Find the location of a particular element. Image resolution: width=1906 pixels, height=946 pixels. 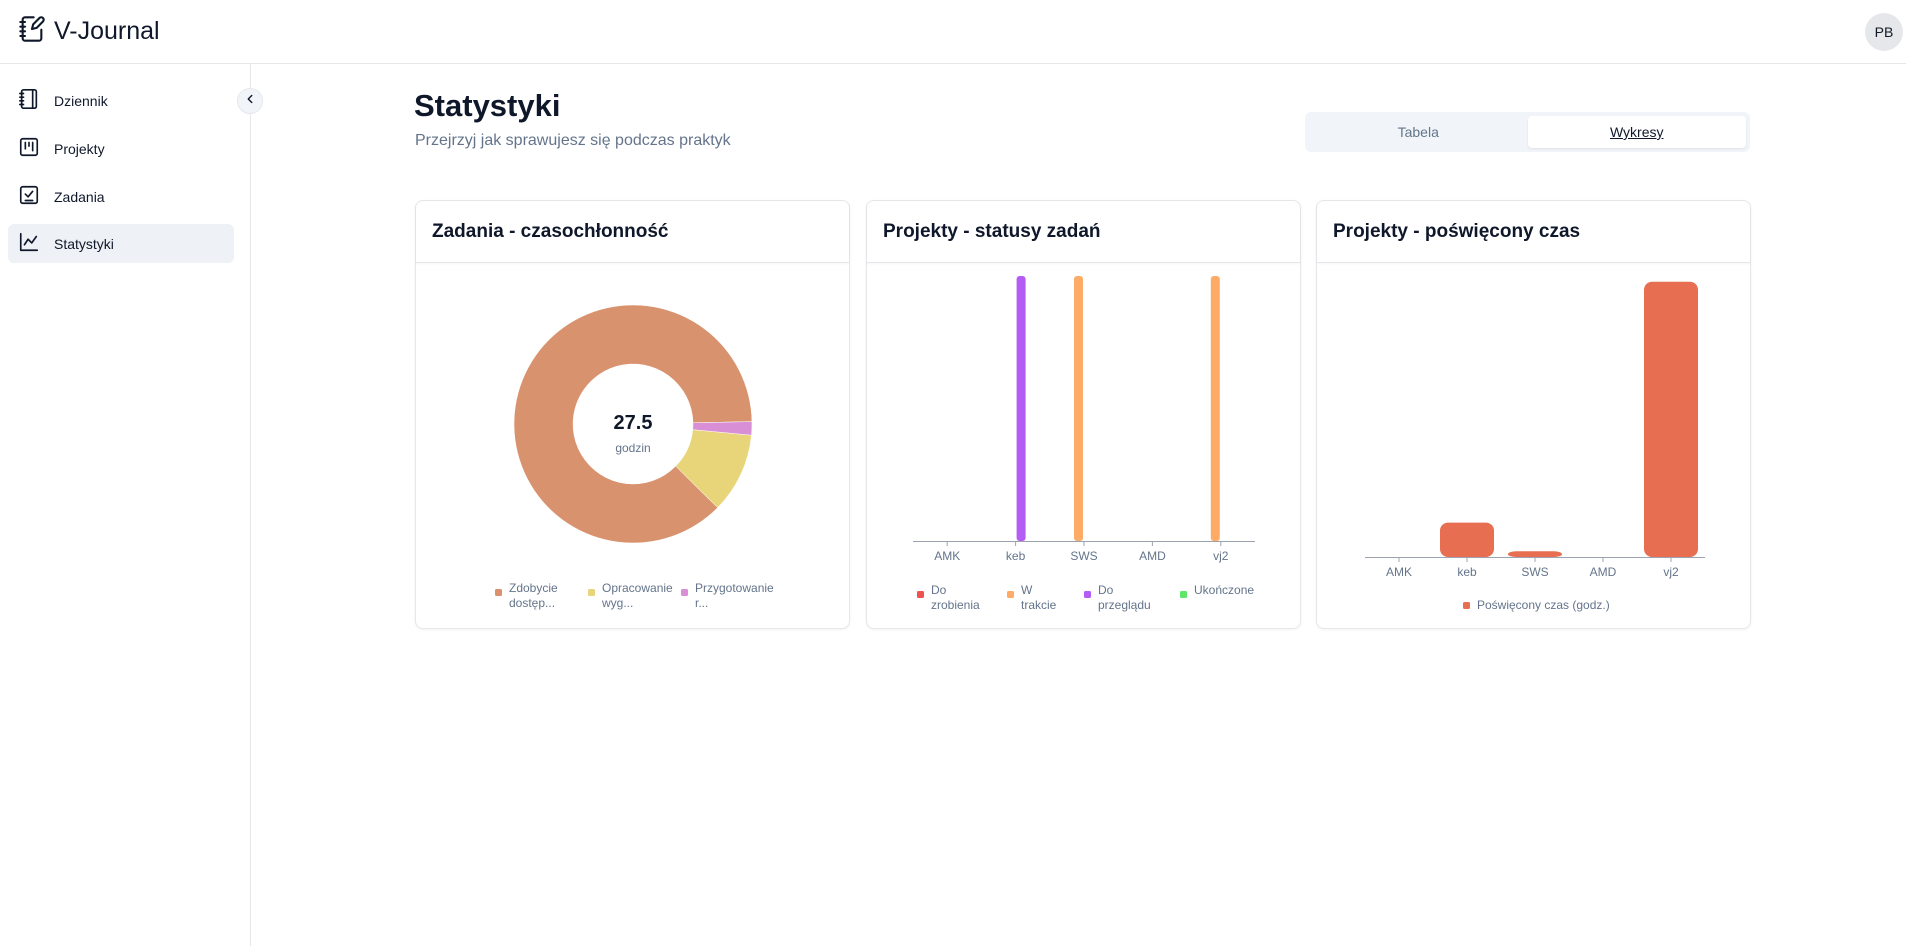

sidebar-item-projekty: Projekty is located at coordinates (121, 148).